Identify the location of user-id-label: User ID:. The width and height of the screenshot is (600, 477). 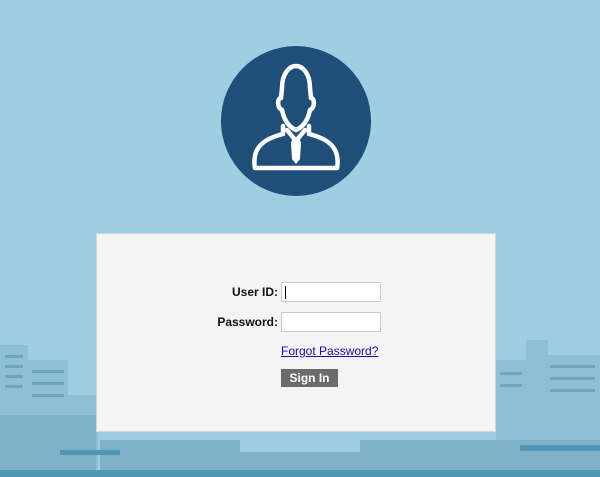
(254, 292).